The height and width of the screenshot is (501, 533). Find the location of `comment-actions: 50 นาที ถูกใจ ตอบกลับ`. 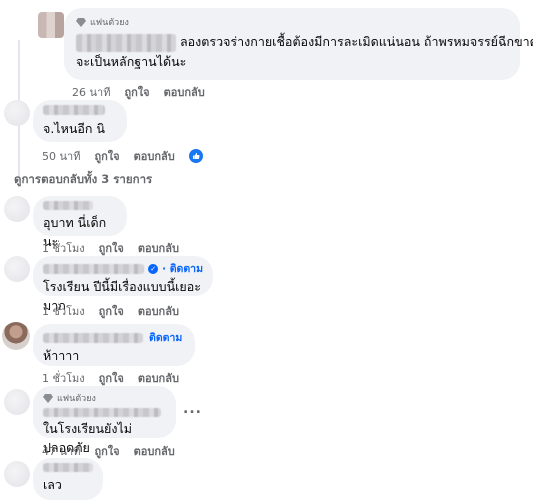

comment-actions: 50 นาที ถูกใจ ตอบกลับ is located at coordinates (122, 156).